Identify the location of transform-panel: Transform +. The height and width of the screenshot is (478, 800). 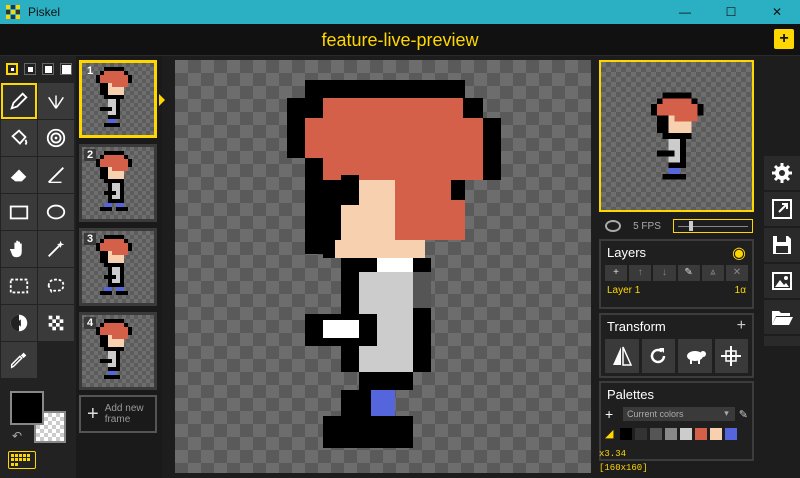
(676, 345).